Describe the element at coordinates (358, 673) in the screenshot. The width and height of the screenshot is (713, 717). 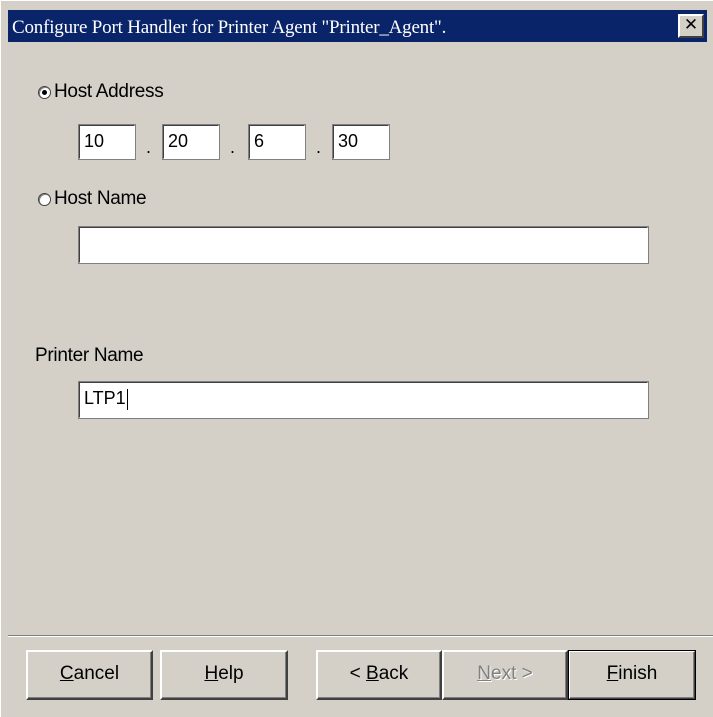
I see `back-prefix: <` at that location.